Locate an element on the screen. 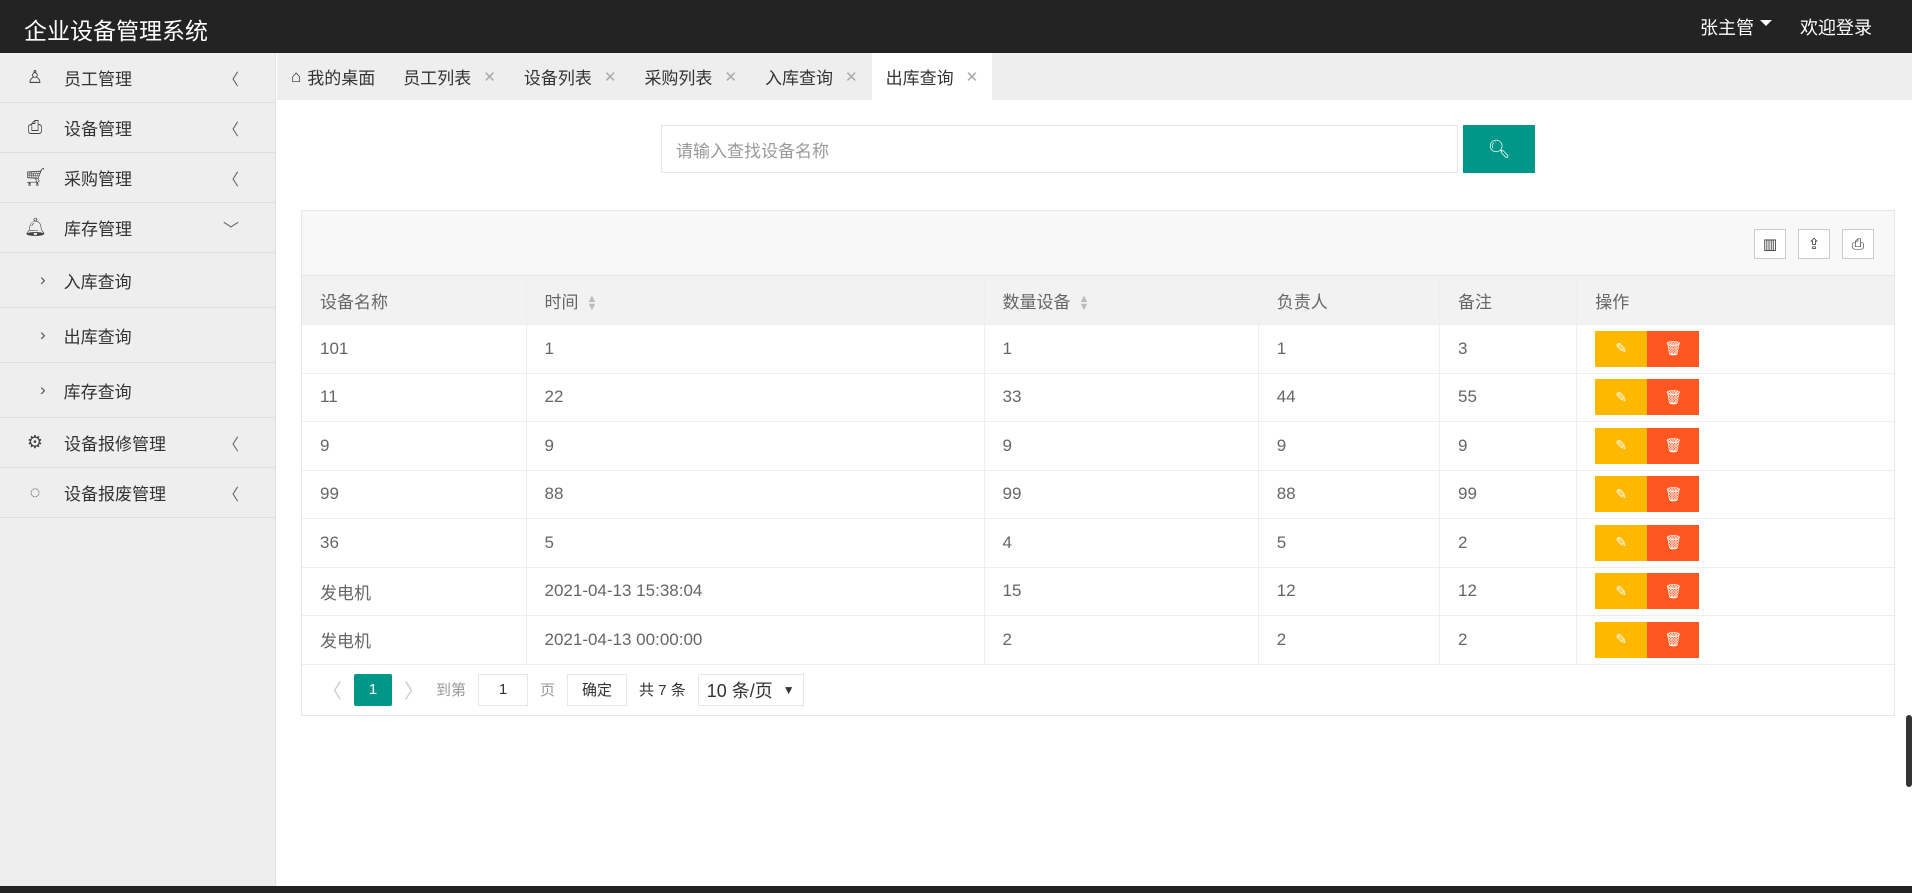 This screenshot has width=1912, height=893. tab-outbound: 出库查询 ✕ is located at coordinates (932, 76).